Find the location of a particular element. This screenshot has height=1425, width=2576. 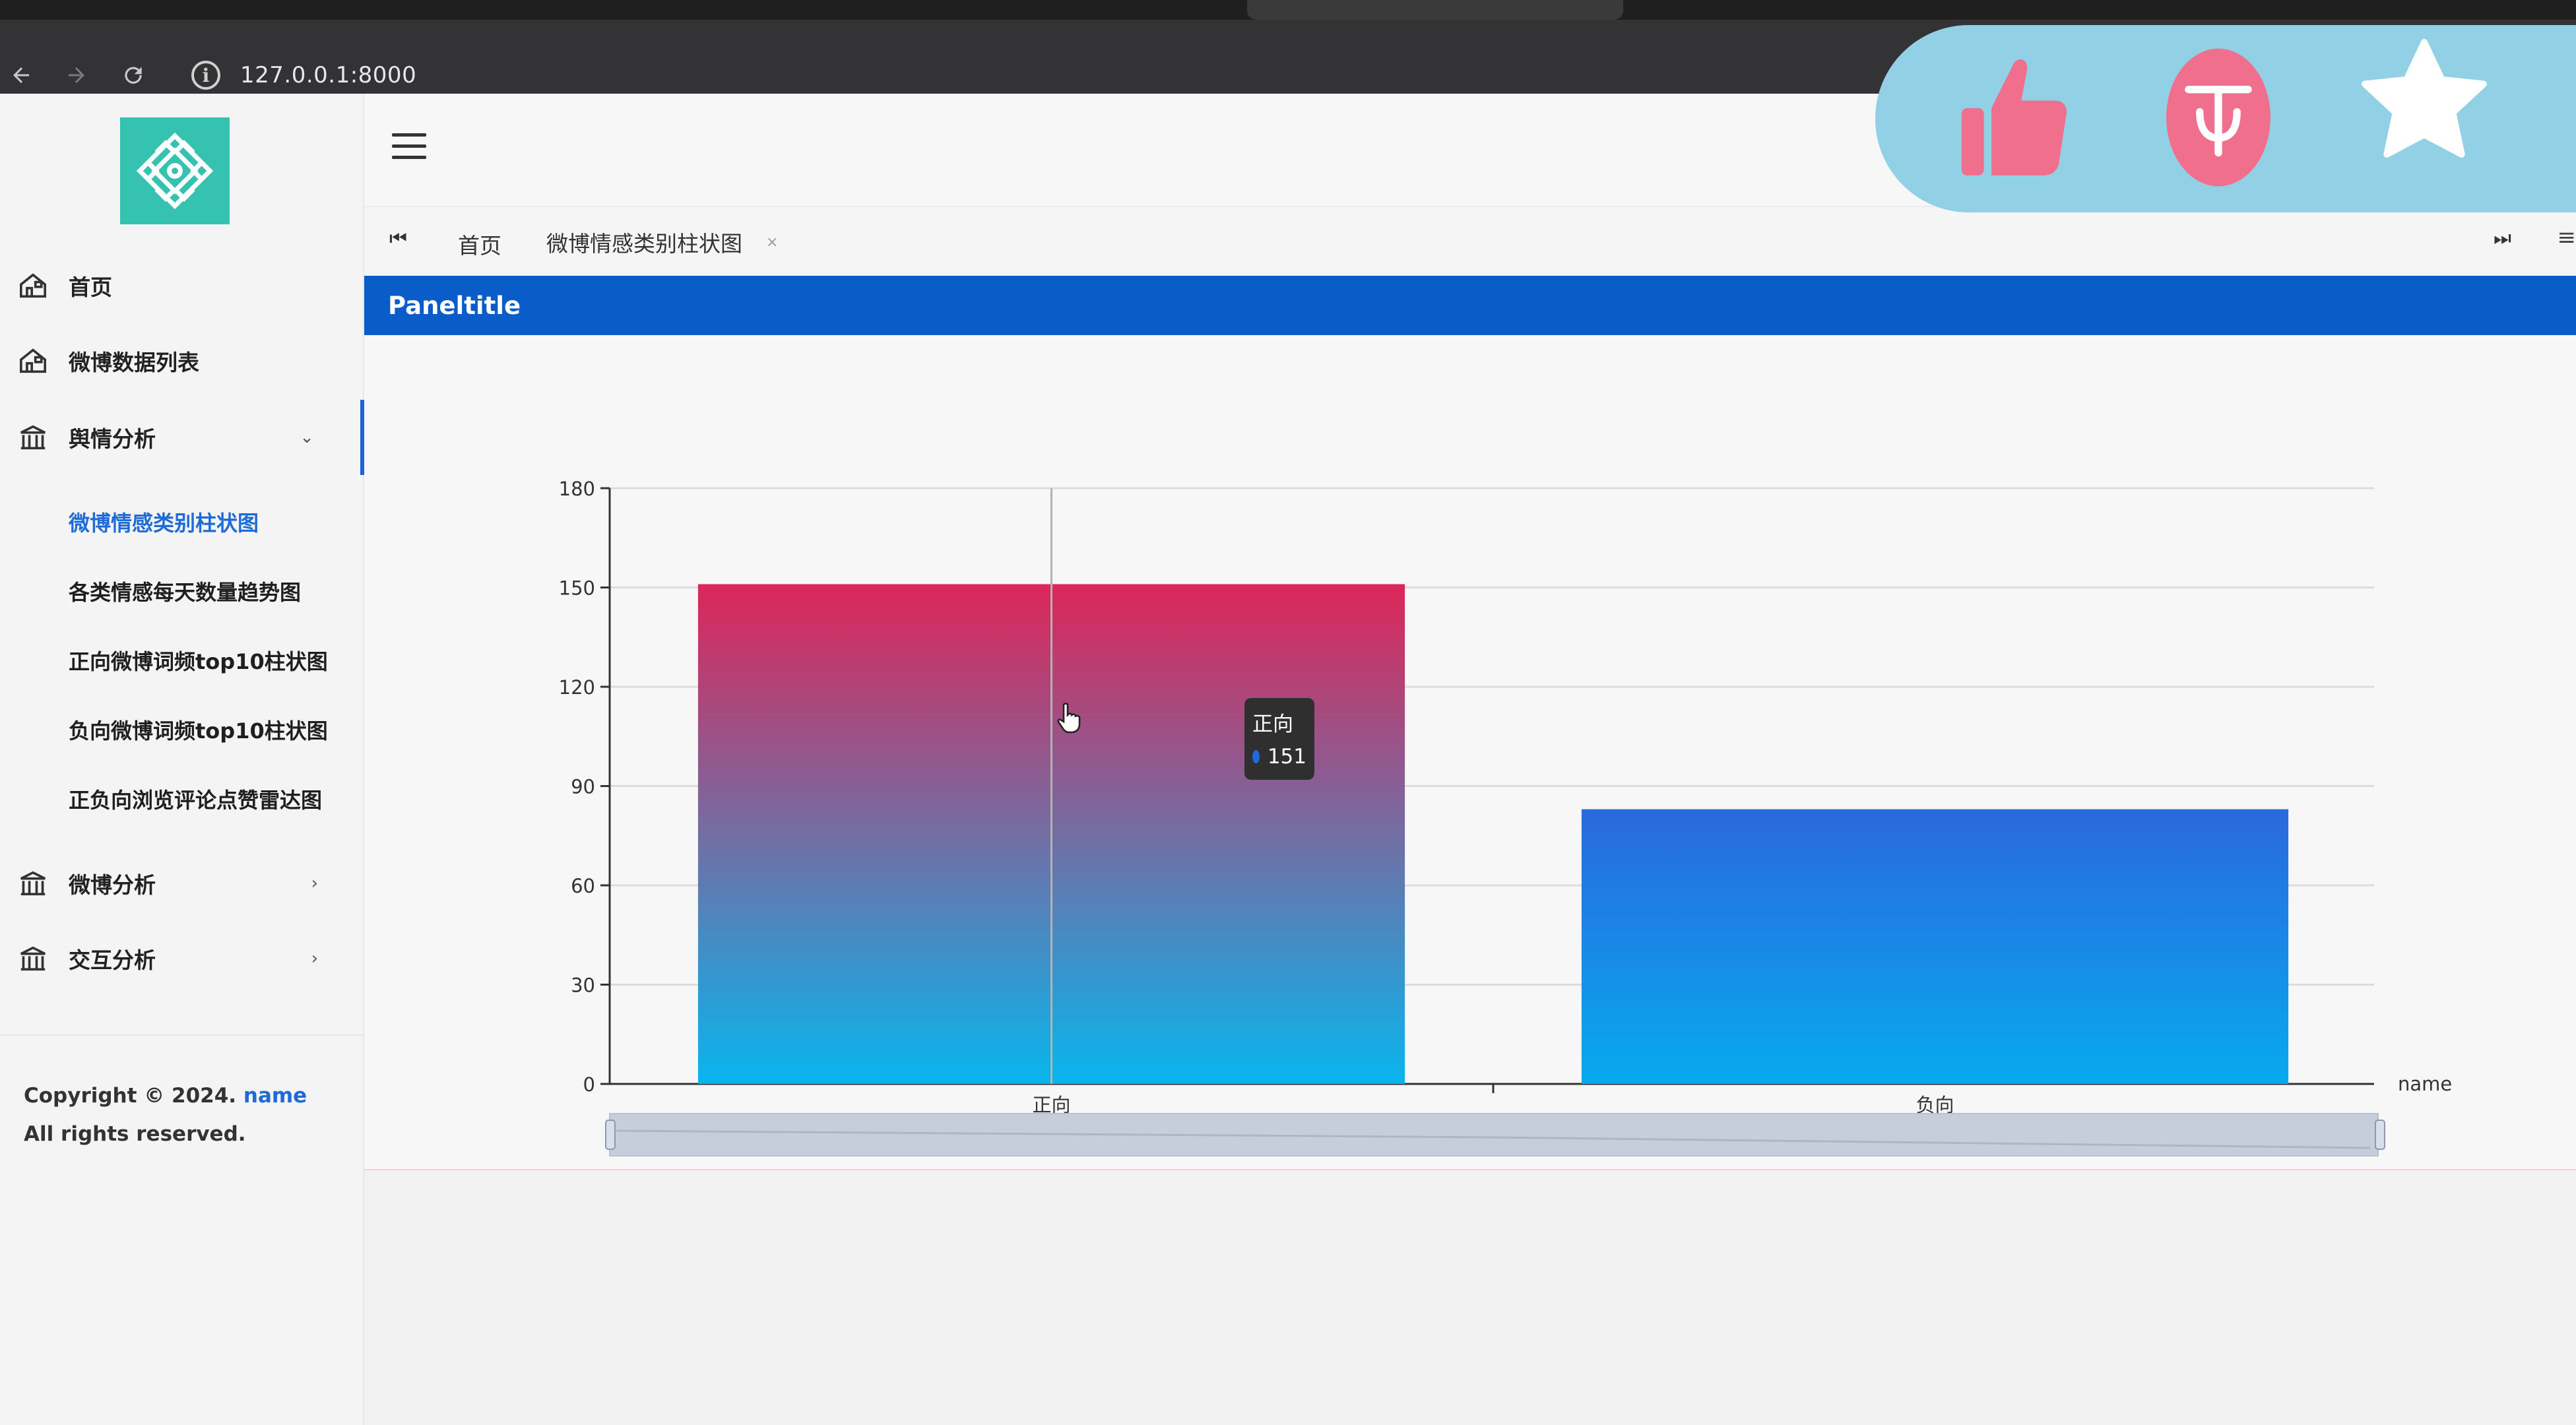

forward-arrow-icon is located at coordinates (76, 75).